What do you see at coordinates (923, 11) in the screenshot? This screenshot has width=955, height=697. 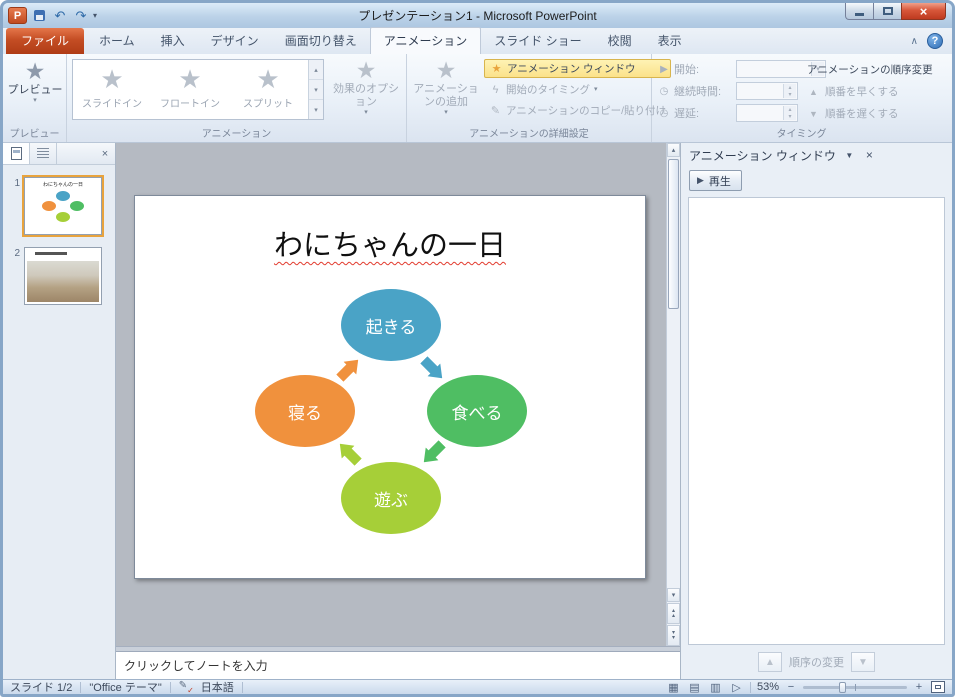 I see `close-button: ×` at bounding box center [923, 11].